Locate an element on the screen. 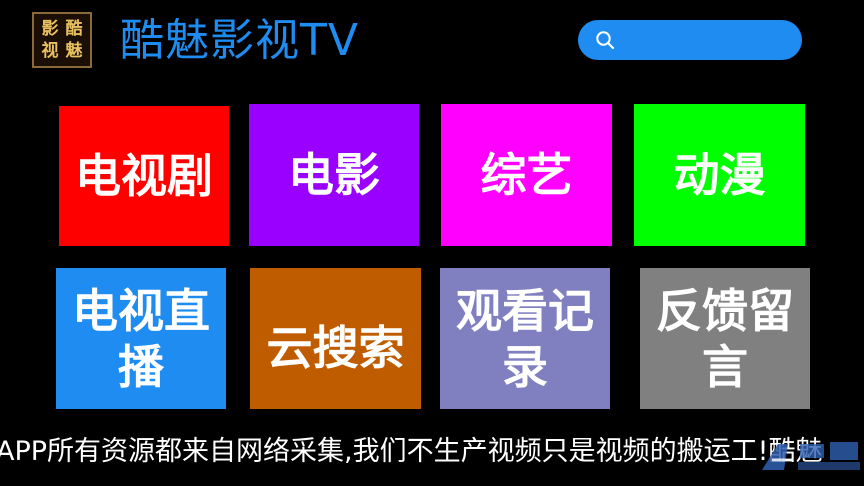 The height and width of the screenshot is (486, 864). tile-label: 观看记录 is located at coordinates (525, 338).